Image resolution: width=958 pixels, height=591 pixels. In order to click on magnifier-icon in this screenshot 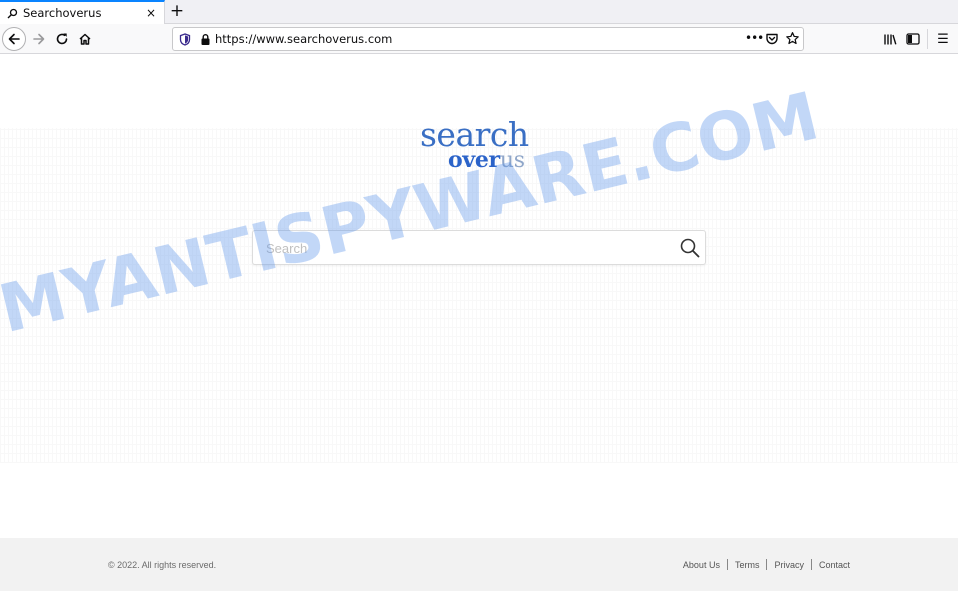, I will do `click(690, 248)`.